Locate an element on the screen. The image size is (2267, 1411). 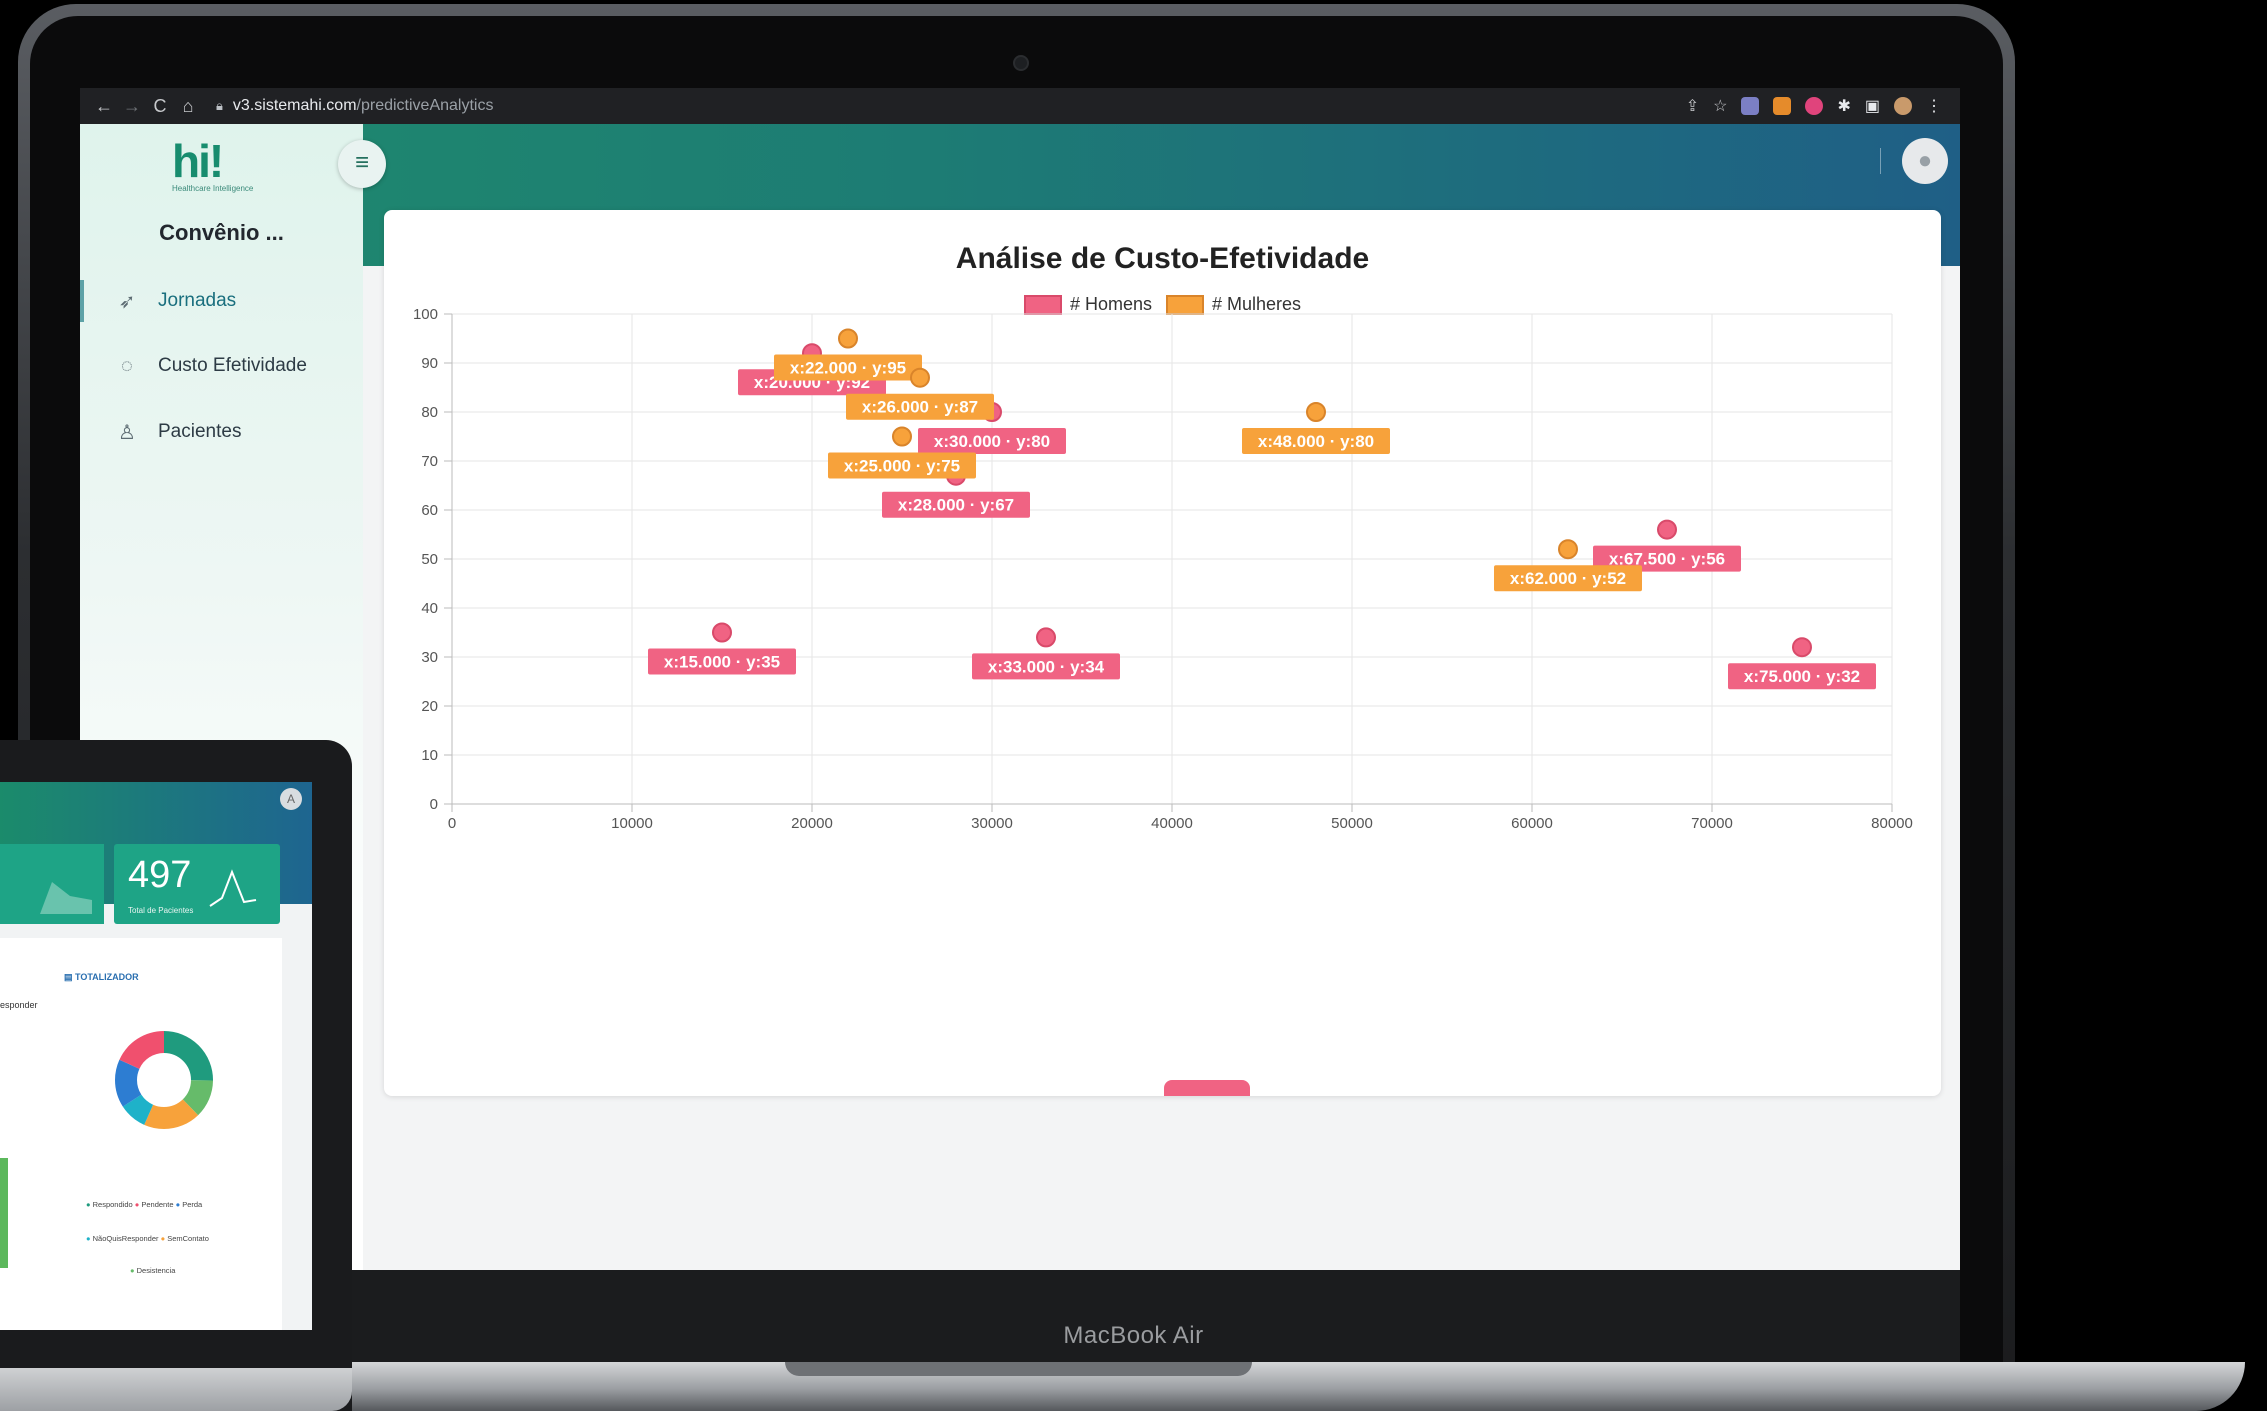
home-icon: ⌂ is located at coordinates (188, 106).